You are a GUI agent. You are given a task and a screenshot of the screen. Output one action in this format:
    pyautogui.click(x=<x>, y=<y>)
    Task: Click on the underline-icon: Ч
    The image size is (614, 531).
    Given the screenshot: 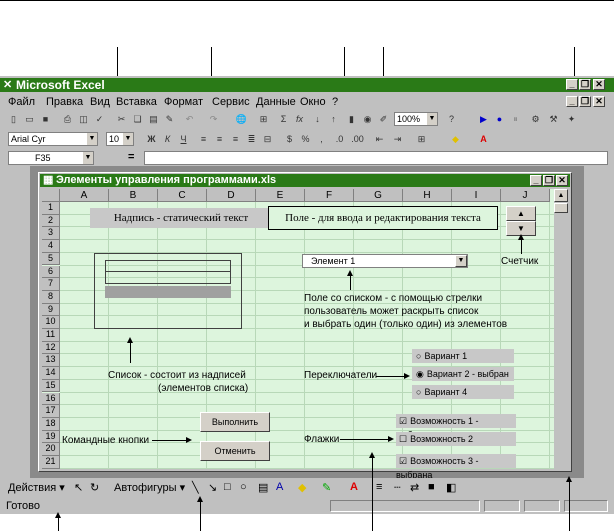 What is the action you would take?
    pyautogui.click(x=183, y=139)
    